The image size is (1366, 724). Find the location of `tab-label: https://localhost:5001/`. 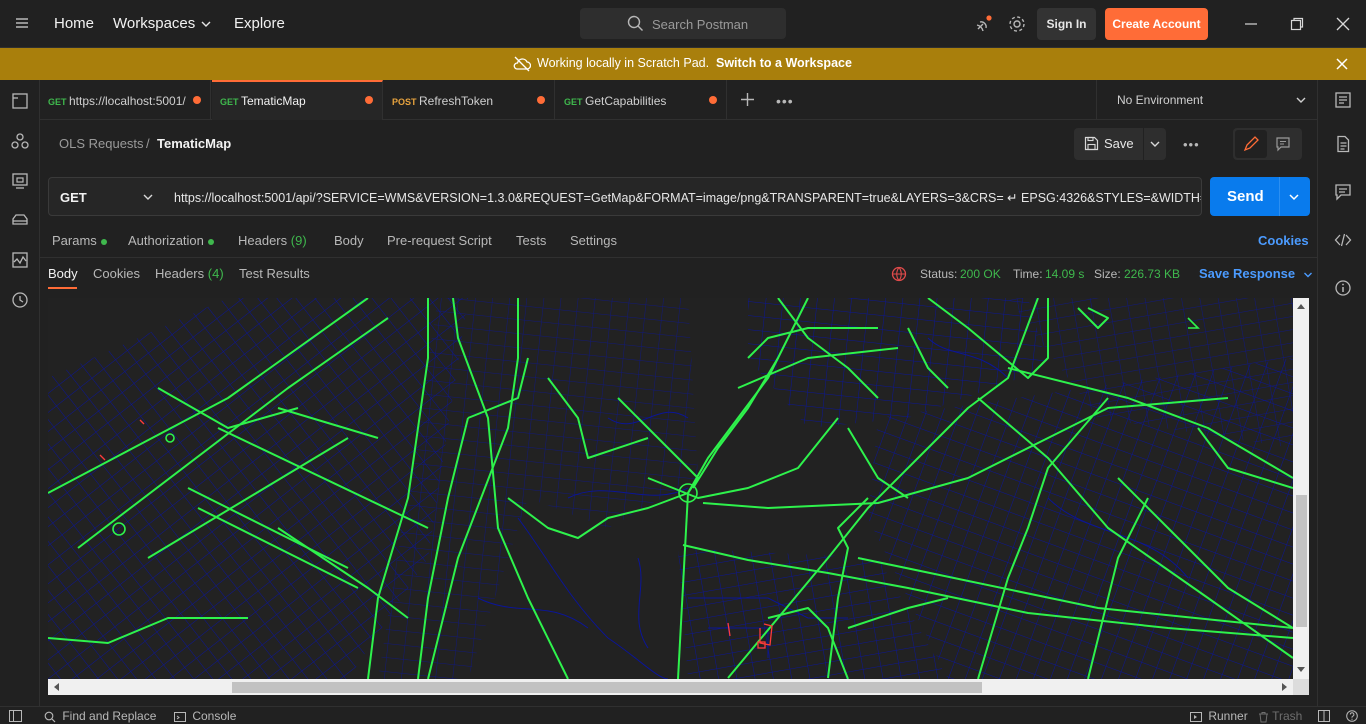

tab-label: https://localhost:5001/ is located at coordinates (127, 101).